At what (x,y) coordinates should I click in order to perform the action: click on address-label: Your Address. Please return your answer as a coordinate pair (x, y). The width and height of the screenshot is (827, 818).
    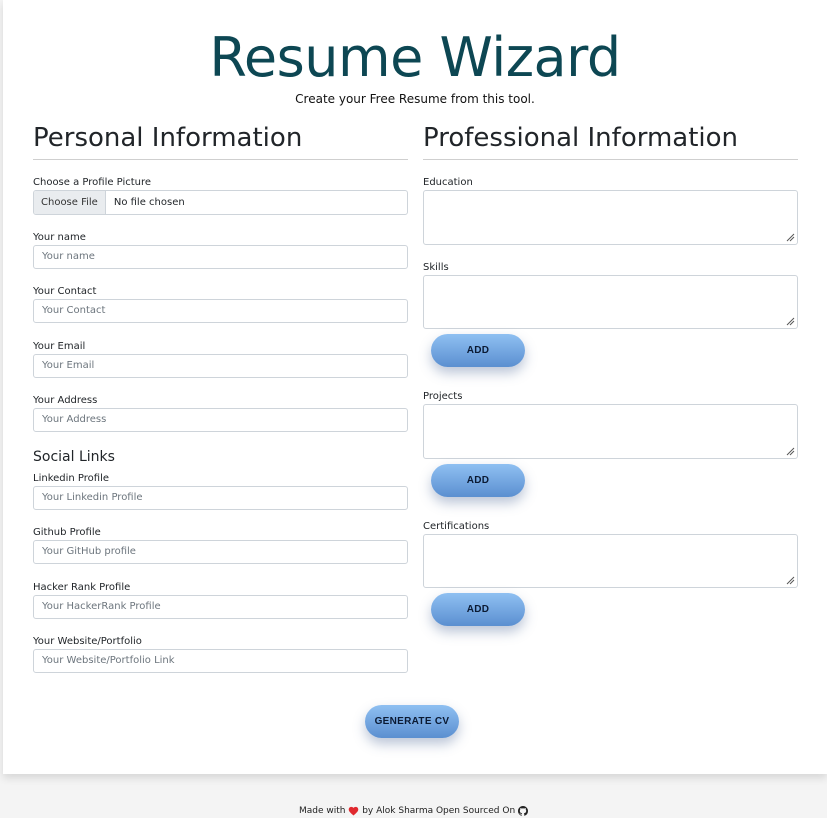
    Looking at the image, I should click on (65, 400).